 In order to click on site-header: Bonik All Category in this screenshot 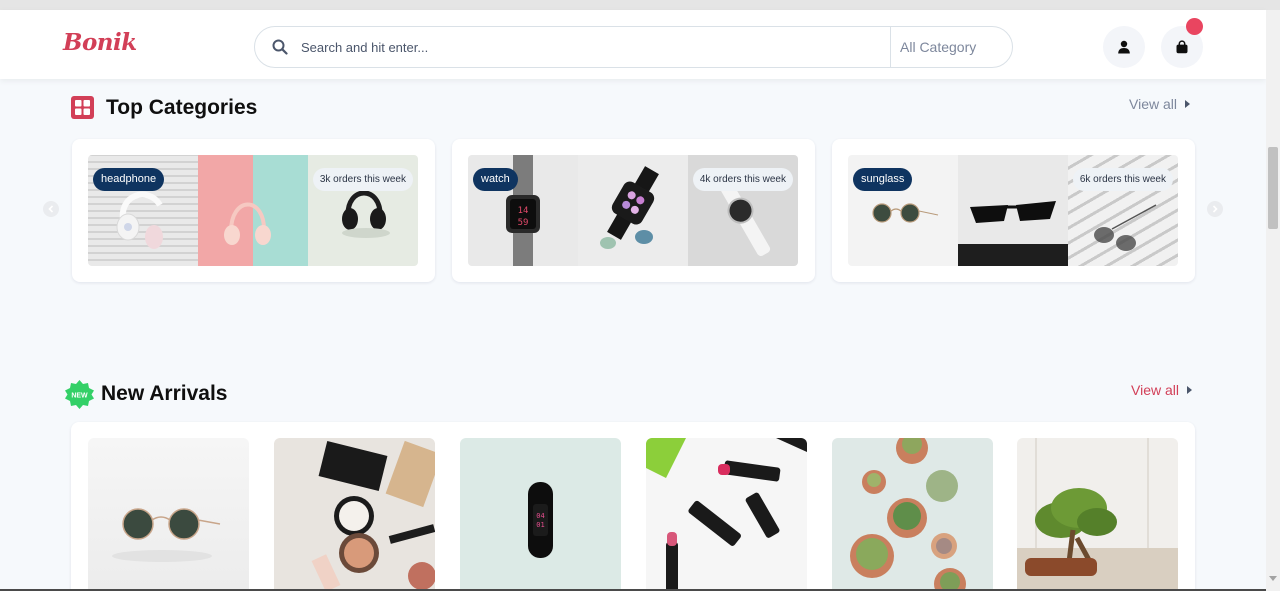, I will do `click(633, 44)`.